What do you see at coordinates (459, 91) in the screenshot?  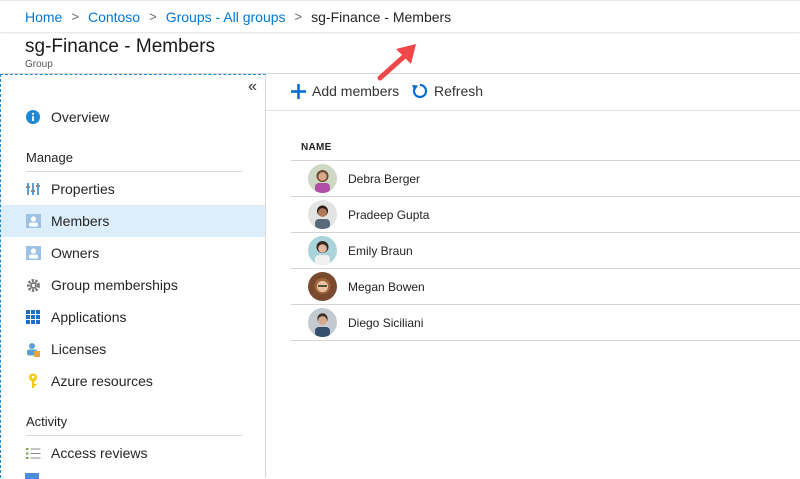 I see `refresh-label: Refresh` at bounding box center [459, 91].